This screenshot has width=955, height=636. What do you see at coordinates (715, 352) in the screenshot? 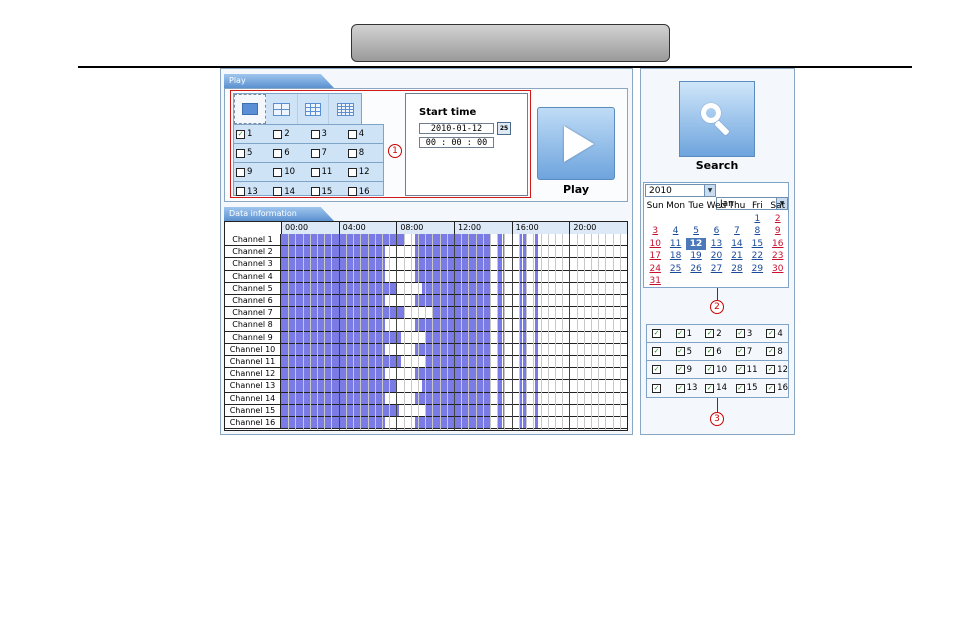
I see `channel-checkbox-item: ✓ 6` at bounding box center [715, 352].